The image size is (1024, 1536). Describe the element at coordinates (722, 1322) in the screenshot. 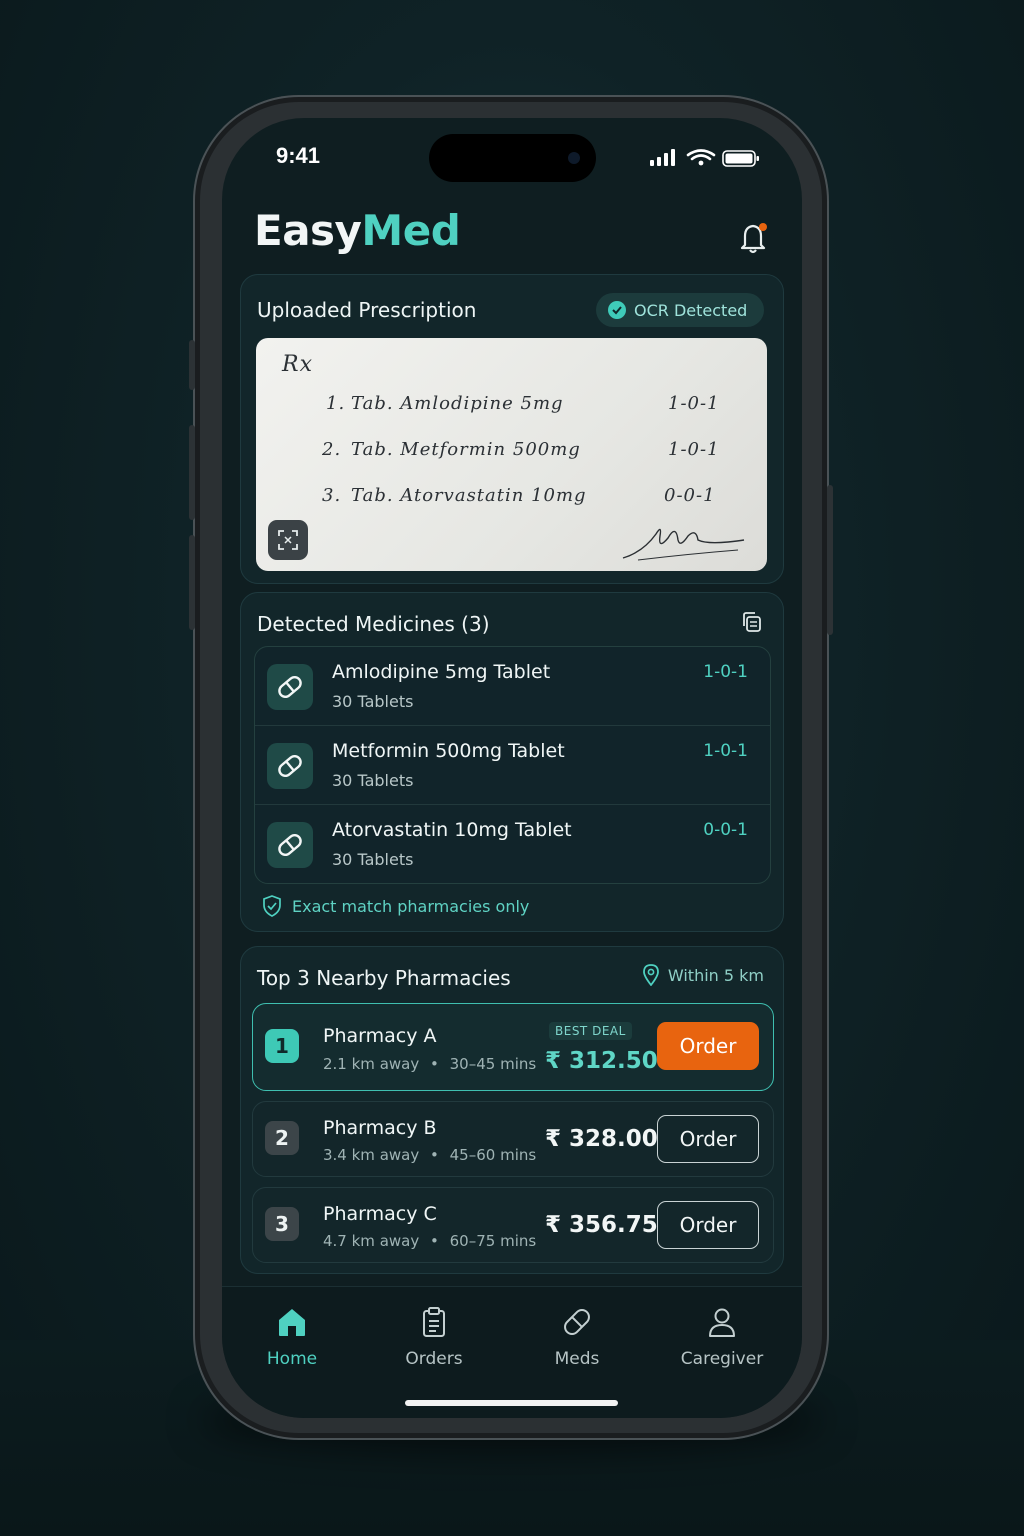

I see `person-icon` at that location.